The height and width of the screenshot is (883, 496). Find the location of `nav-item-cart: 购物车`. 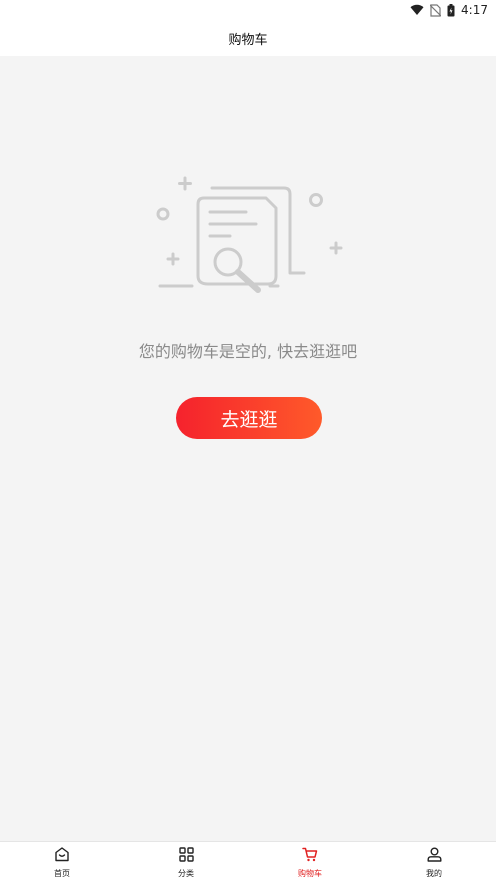

nav-item-cart: 购物车 is located at coordinates (310, 862).